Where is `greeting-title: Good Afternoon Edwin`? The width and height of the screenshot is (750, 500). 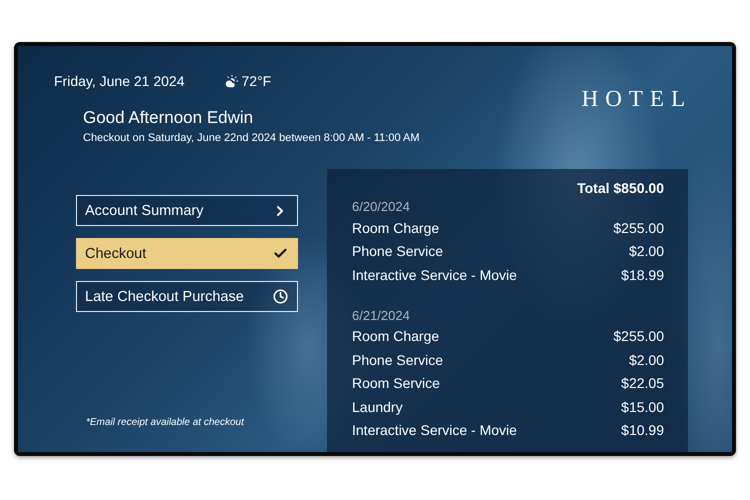
greeting-title: Good Afternoon Edwin is located at coordinates (168, 118).